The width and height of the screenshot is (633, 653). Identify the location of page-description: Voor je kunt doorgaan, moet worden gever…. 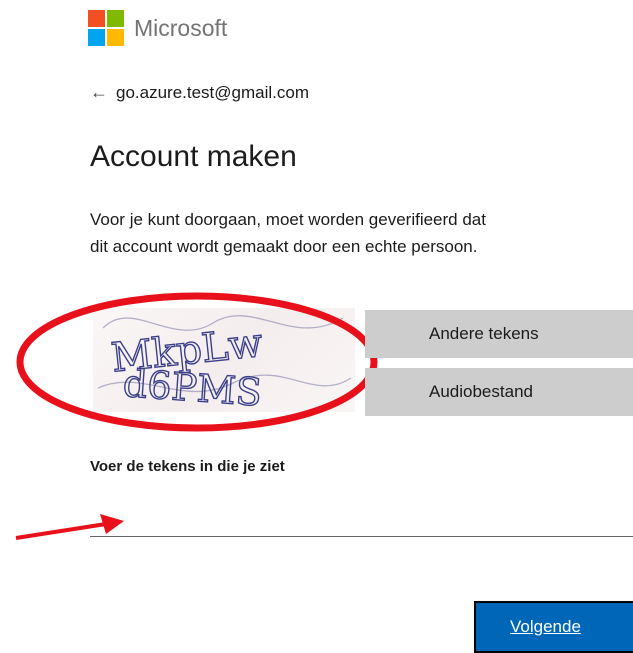
(361, 233).